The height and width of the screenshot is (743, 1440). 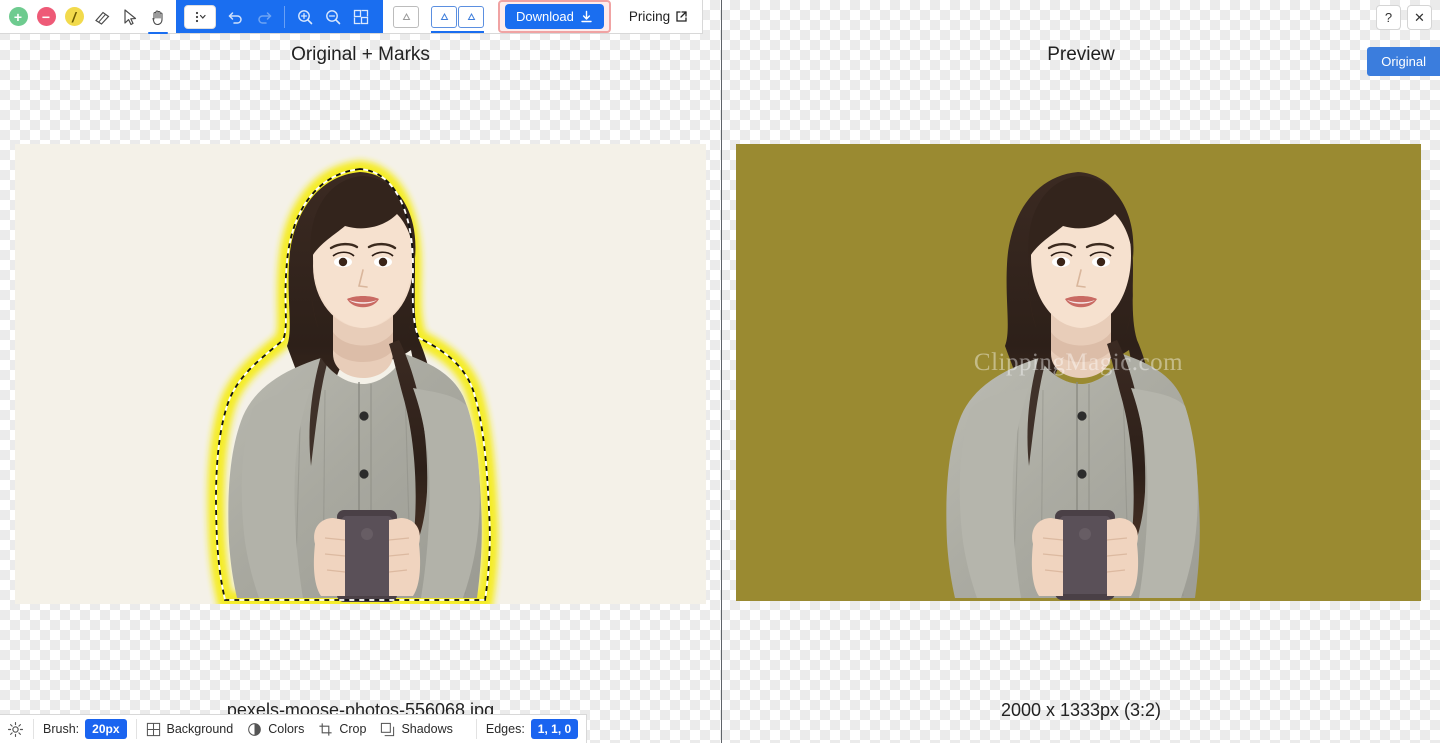 I want to click on pricing-link: Pricing, so click(x=658, y=16).